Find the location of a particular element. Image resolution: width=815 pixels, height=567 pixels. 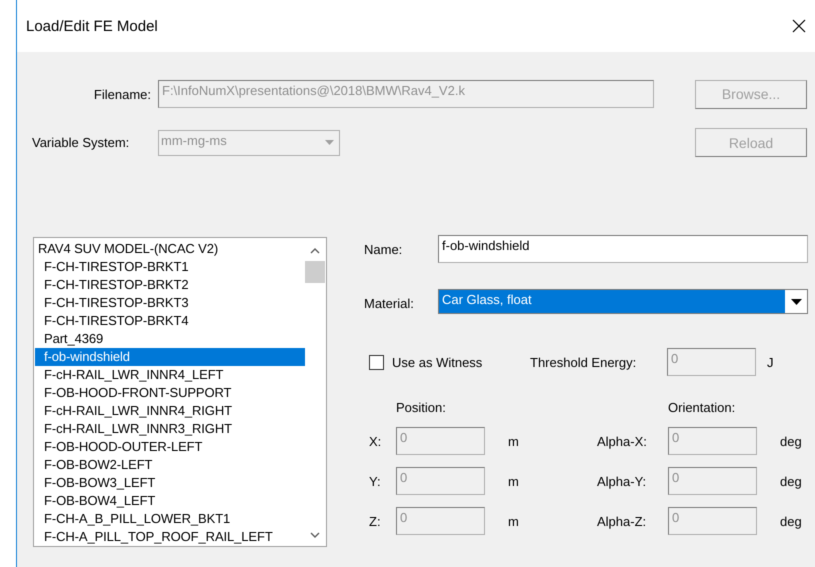

axis-label: Z: is located at coordinates (375, 521).